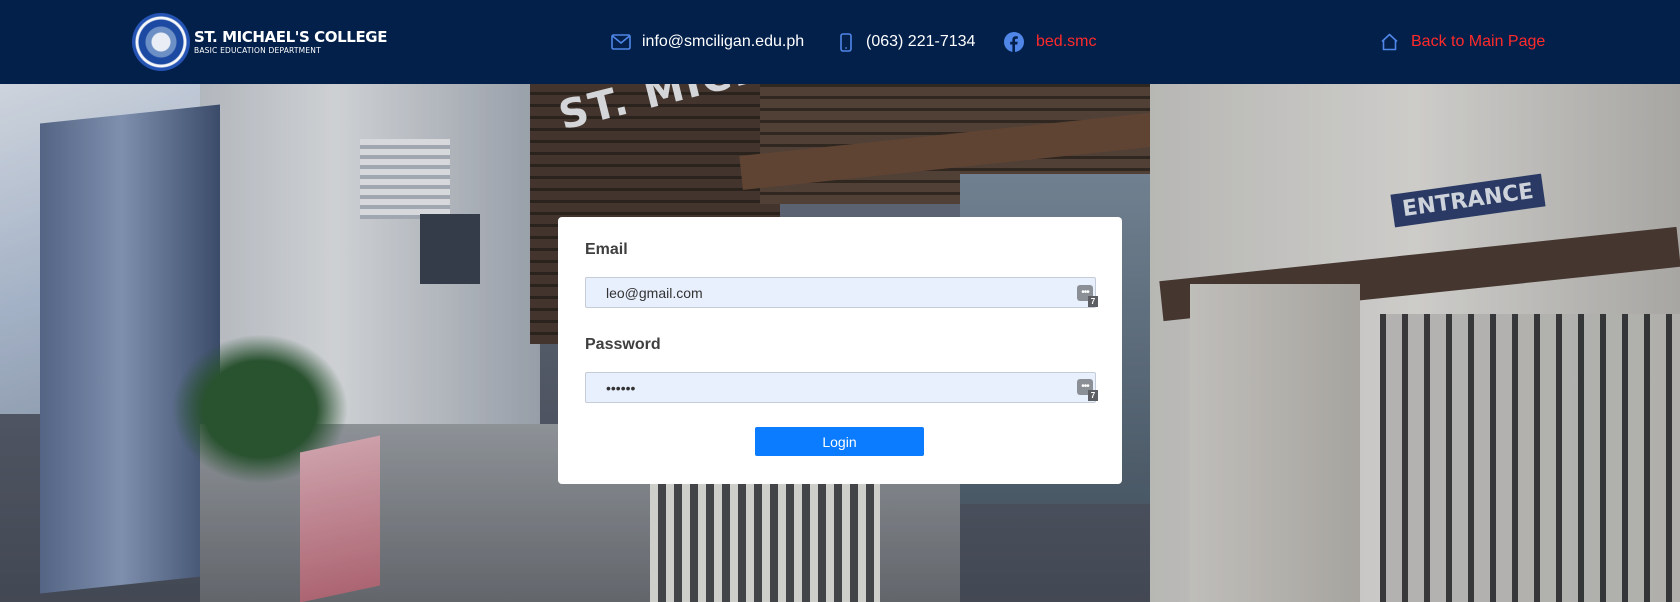  I want to click on home-icon, so click(1389, 42).